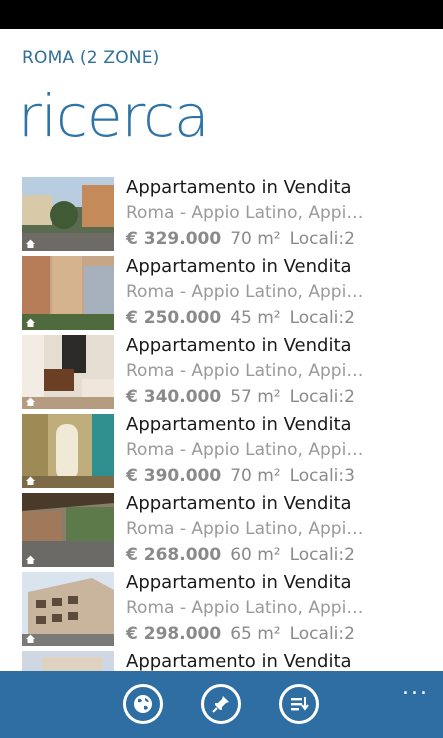 This screenshot has height=738, width=443. Describe the element at coordinates (322, 476) in the screenshot. I see `listing-rooms: Locali:3` at that location.